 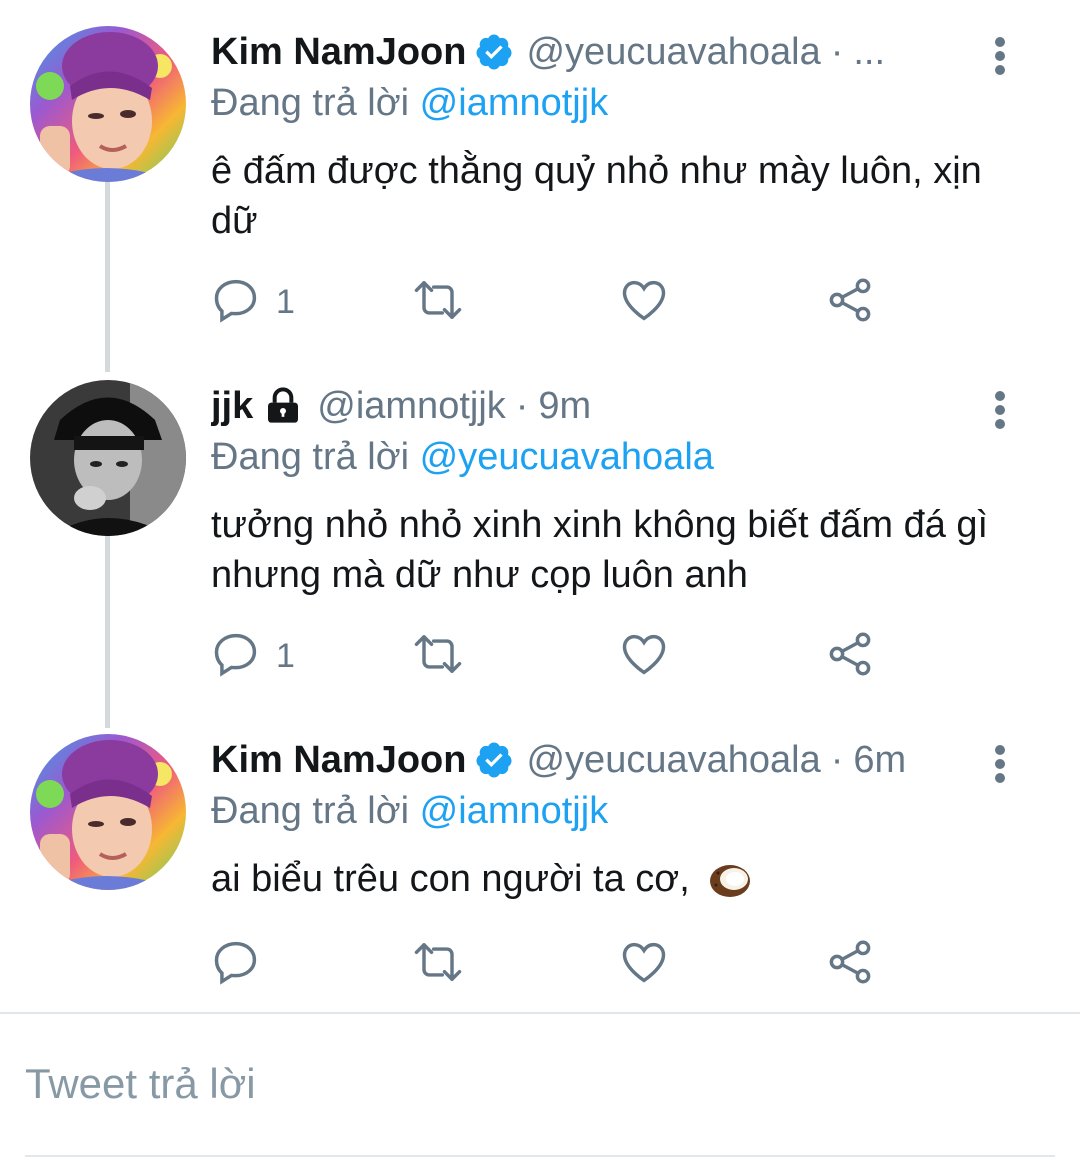 What do you see at coordinates (879, 760) in the screenshot?
I see `timestamp: 6m` at bounding box center [879, 760].